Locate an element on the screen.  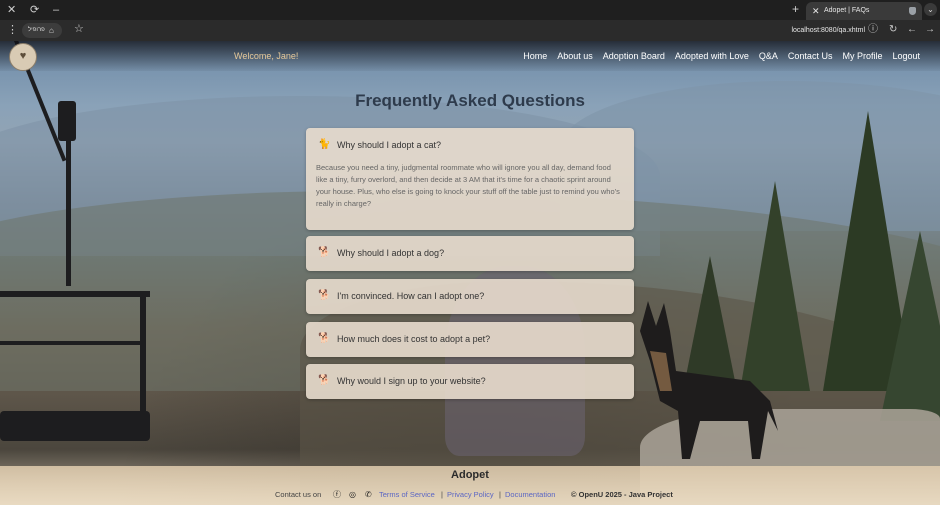
reload-icon: ↻ is located at coordinates (893, 30).